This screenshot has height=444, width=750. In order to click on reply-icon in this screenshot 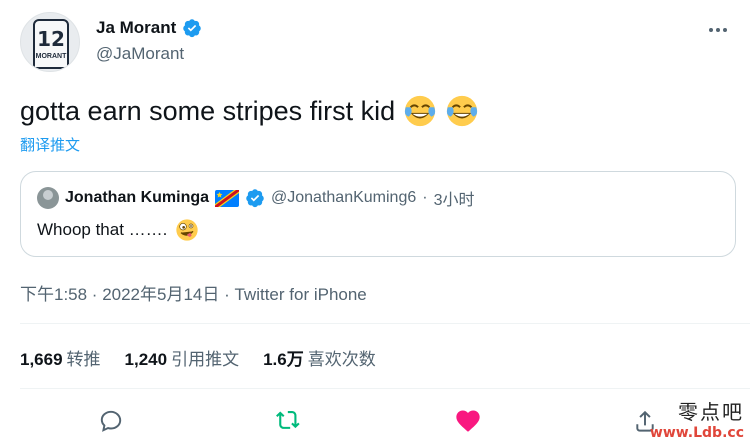, I will do `click(111, 421)`.